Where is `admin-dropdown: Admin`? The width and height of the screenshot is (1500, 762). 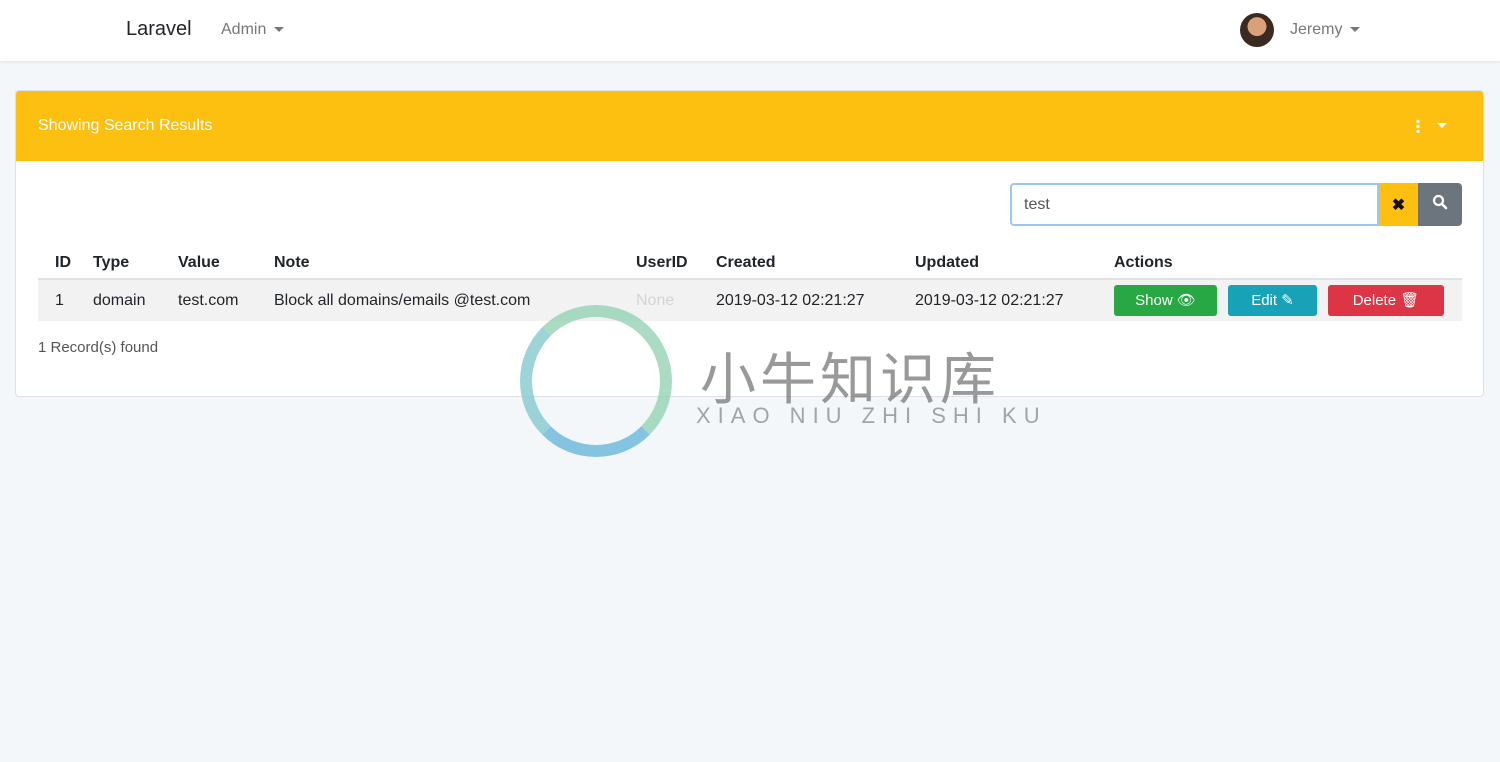 admin-dropdown: Admin is located at coordinates (253, 30).